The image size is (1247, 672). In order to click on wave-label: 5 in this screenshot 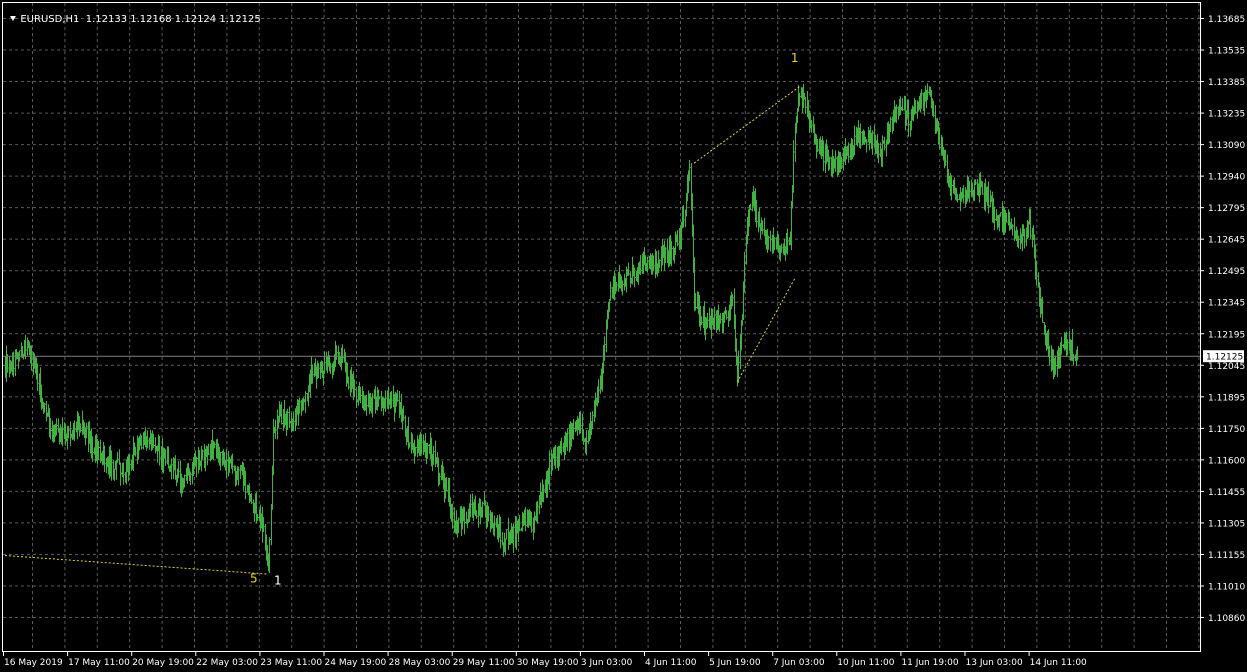, I will do `click(254, 578)`.